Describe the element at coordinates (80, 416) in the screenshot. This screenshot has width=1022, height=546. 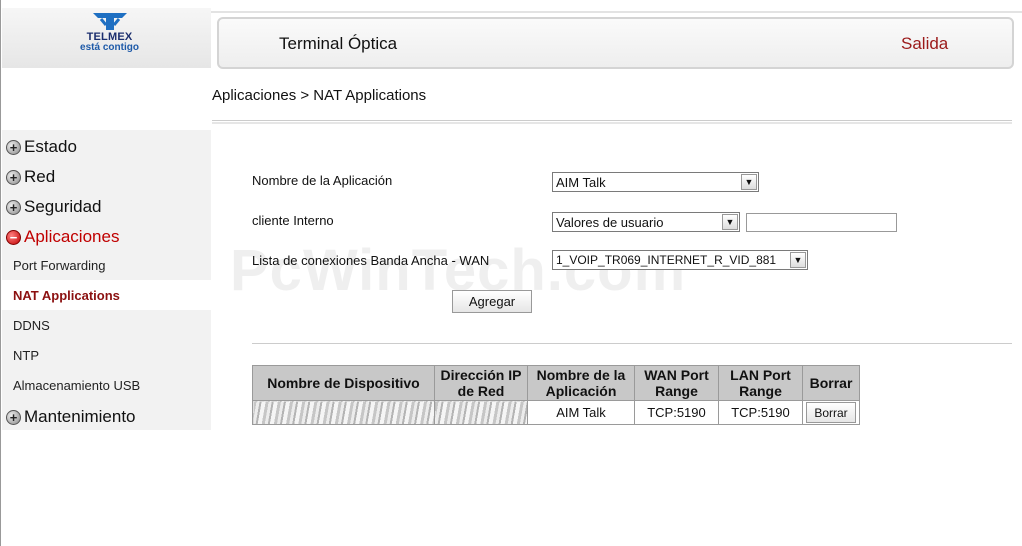
I see `menu-item-label: Mantenimiento` at that location.